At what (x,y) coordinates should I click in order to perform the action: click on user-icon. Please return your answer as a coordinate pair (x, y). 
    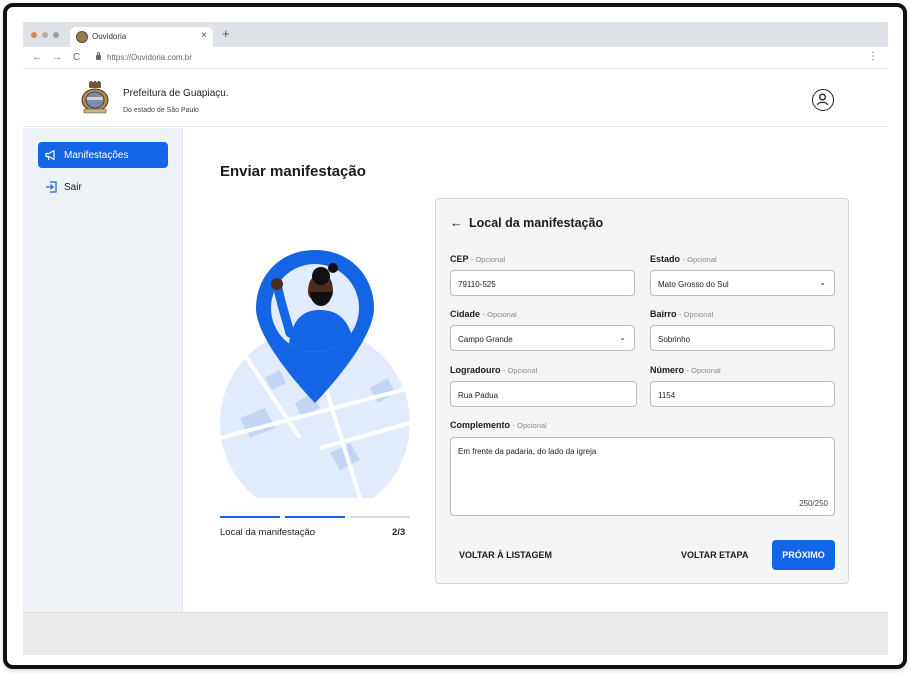
    Looking at the image, I should click on (822, 99).